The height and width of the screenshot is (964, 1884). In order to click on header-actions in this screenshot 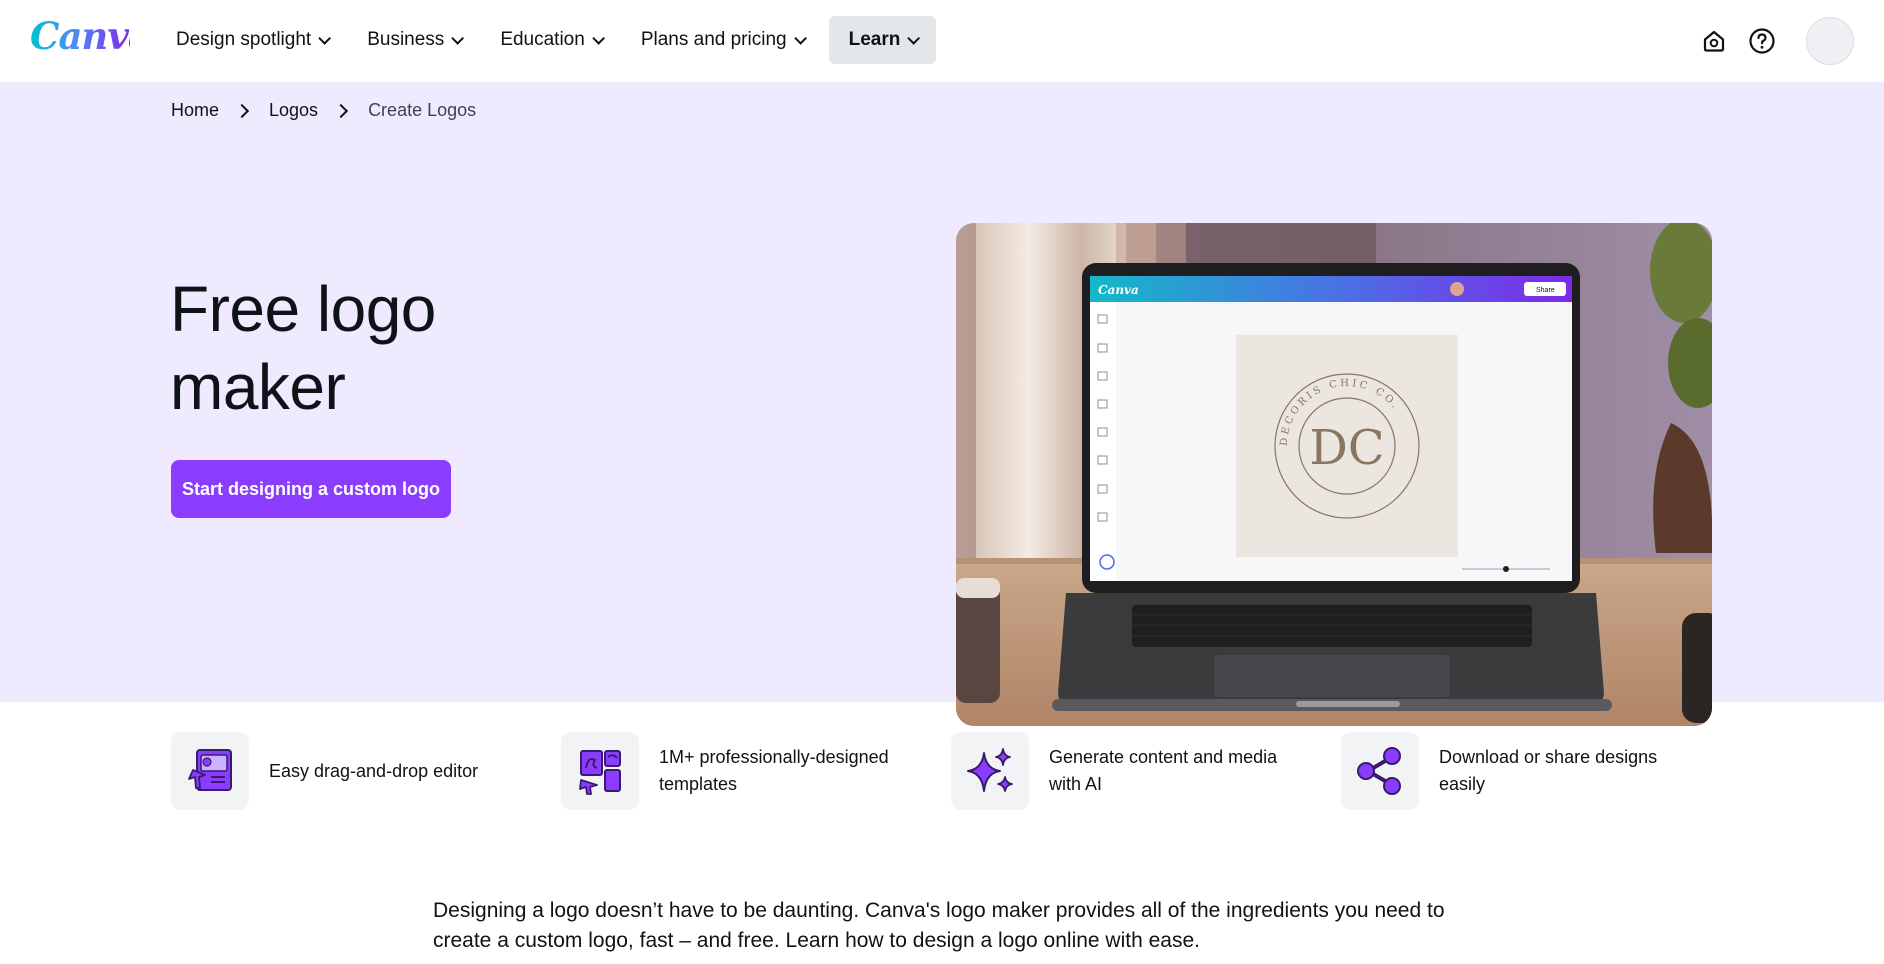, I will do `click(1775, 41)`.